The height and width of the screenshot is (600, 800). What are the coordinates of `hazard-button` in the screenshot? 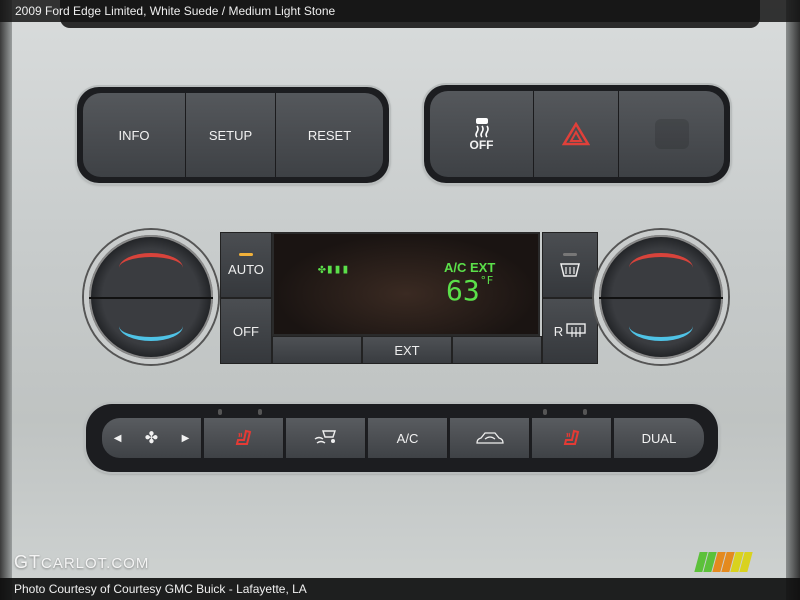 It's located at (576, 134).